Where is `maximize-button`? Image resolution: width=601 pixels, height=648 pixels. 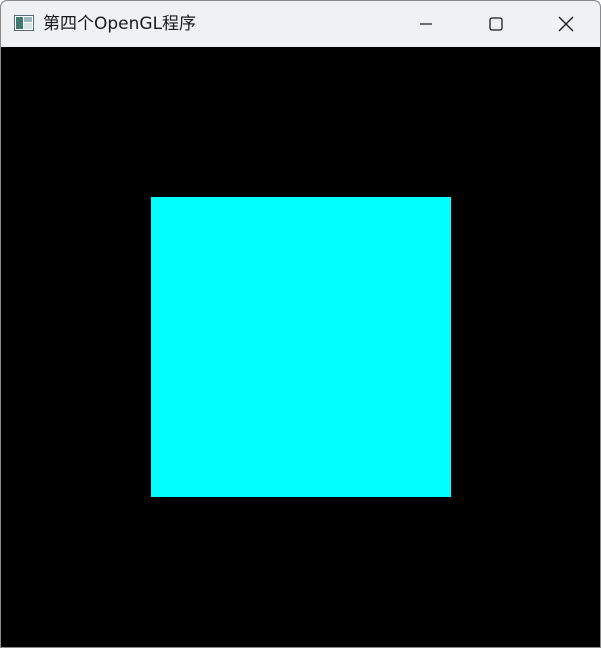
maximize-button is located at coordinates (496, 24).